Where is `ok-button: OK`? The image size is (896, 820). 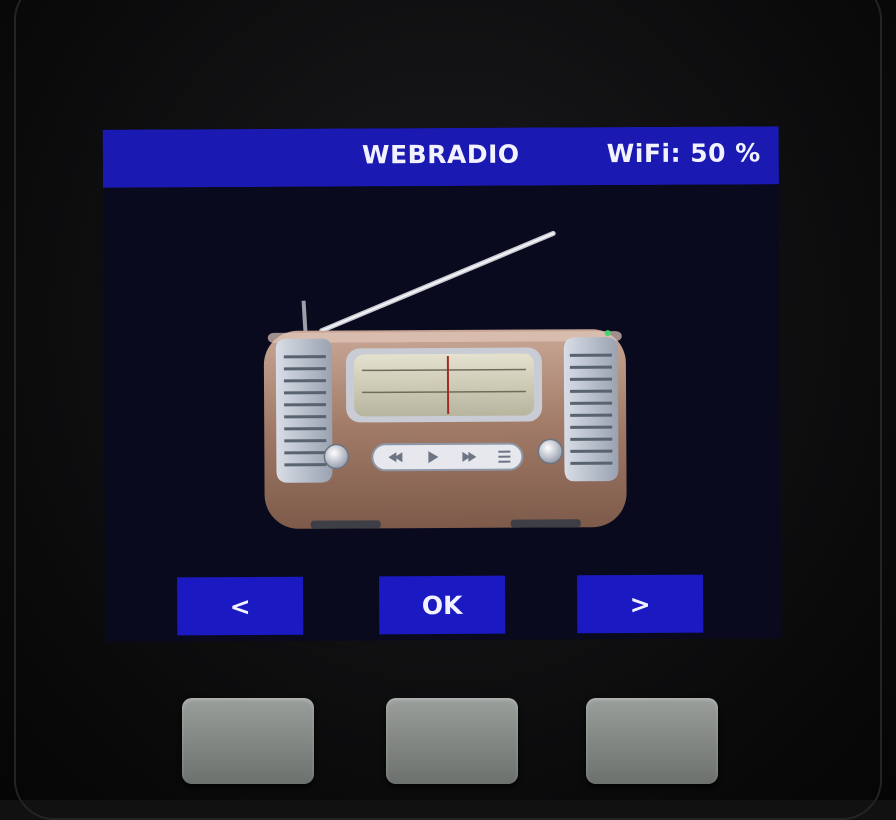 ok-button: OK is located at coordinates (442, 605).